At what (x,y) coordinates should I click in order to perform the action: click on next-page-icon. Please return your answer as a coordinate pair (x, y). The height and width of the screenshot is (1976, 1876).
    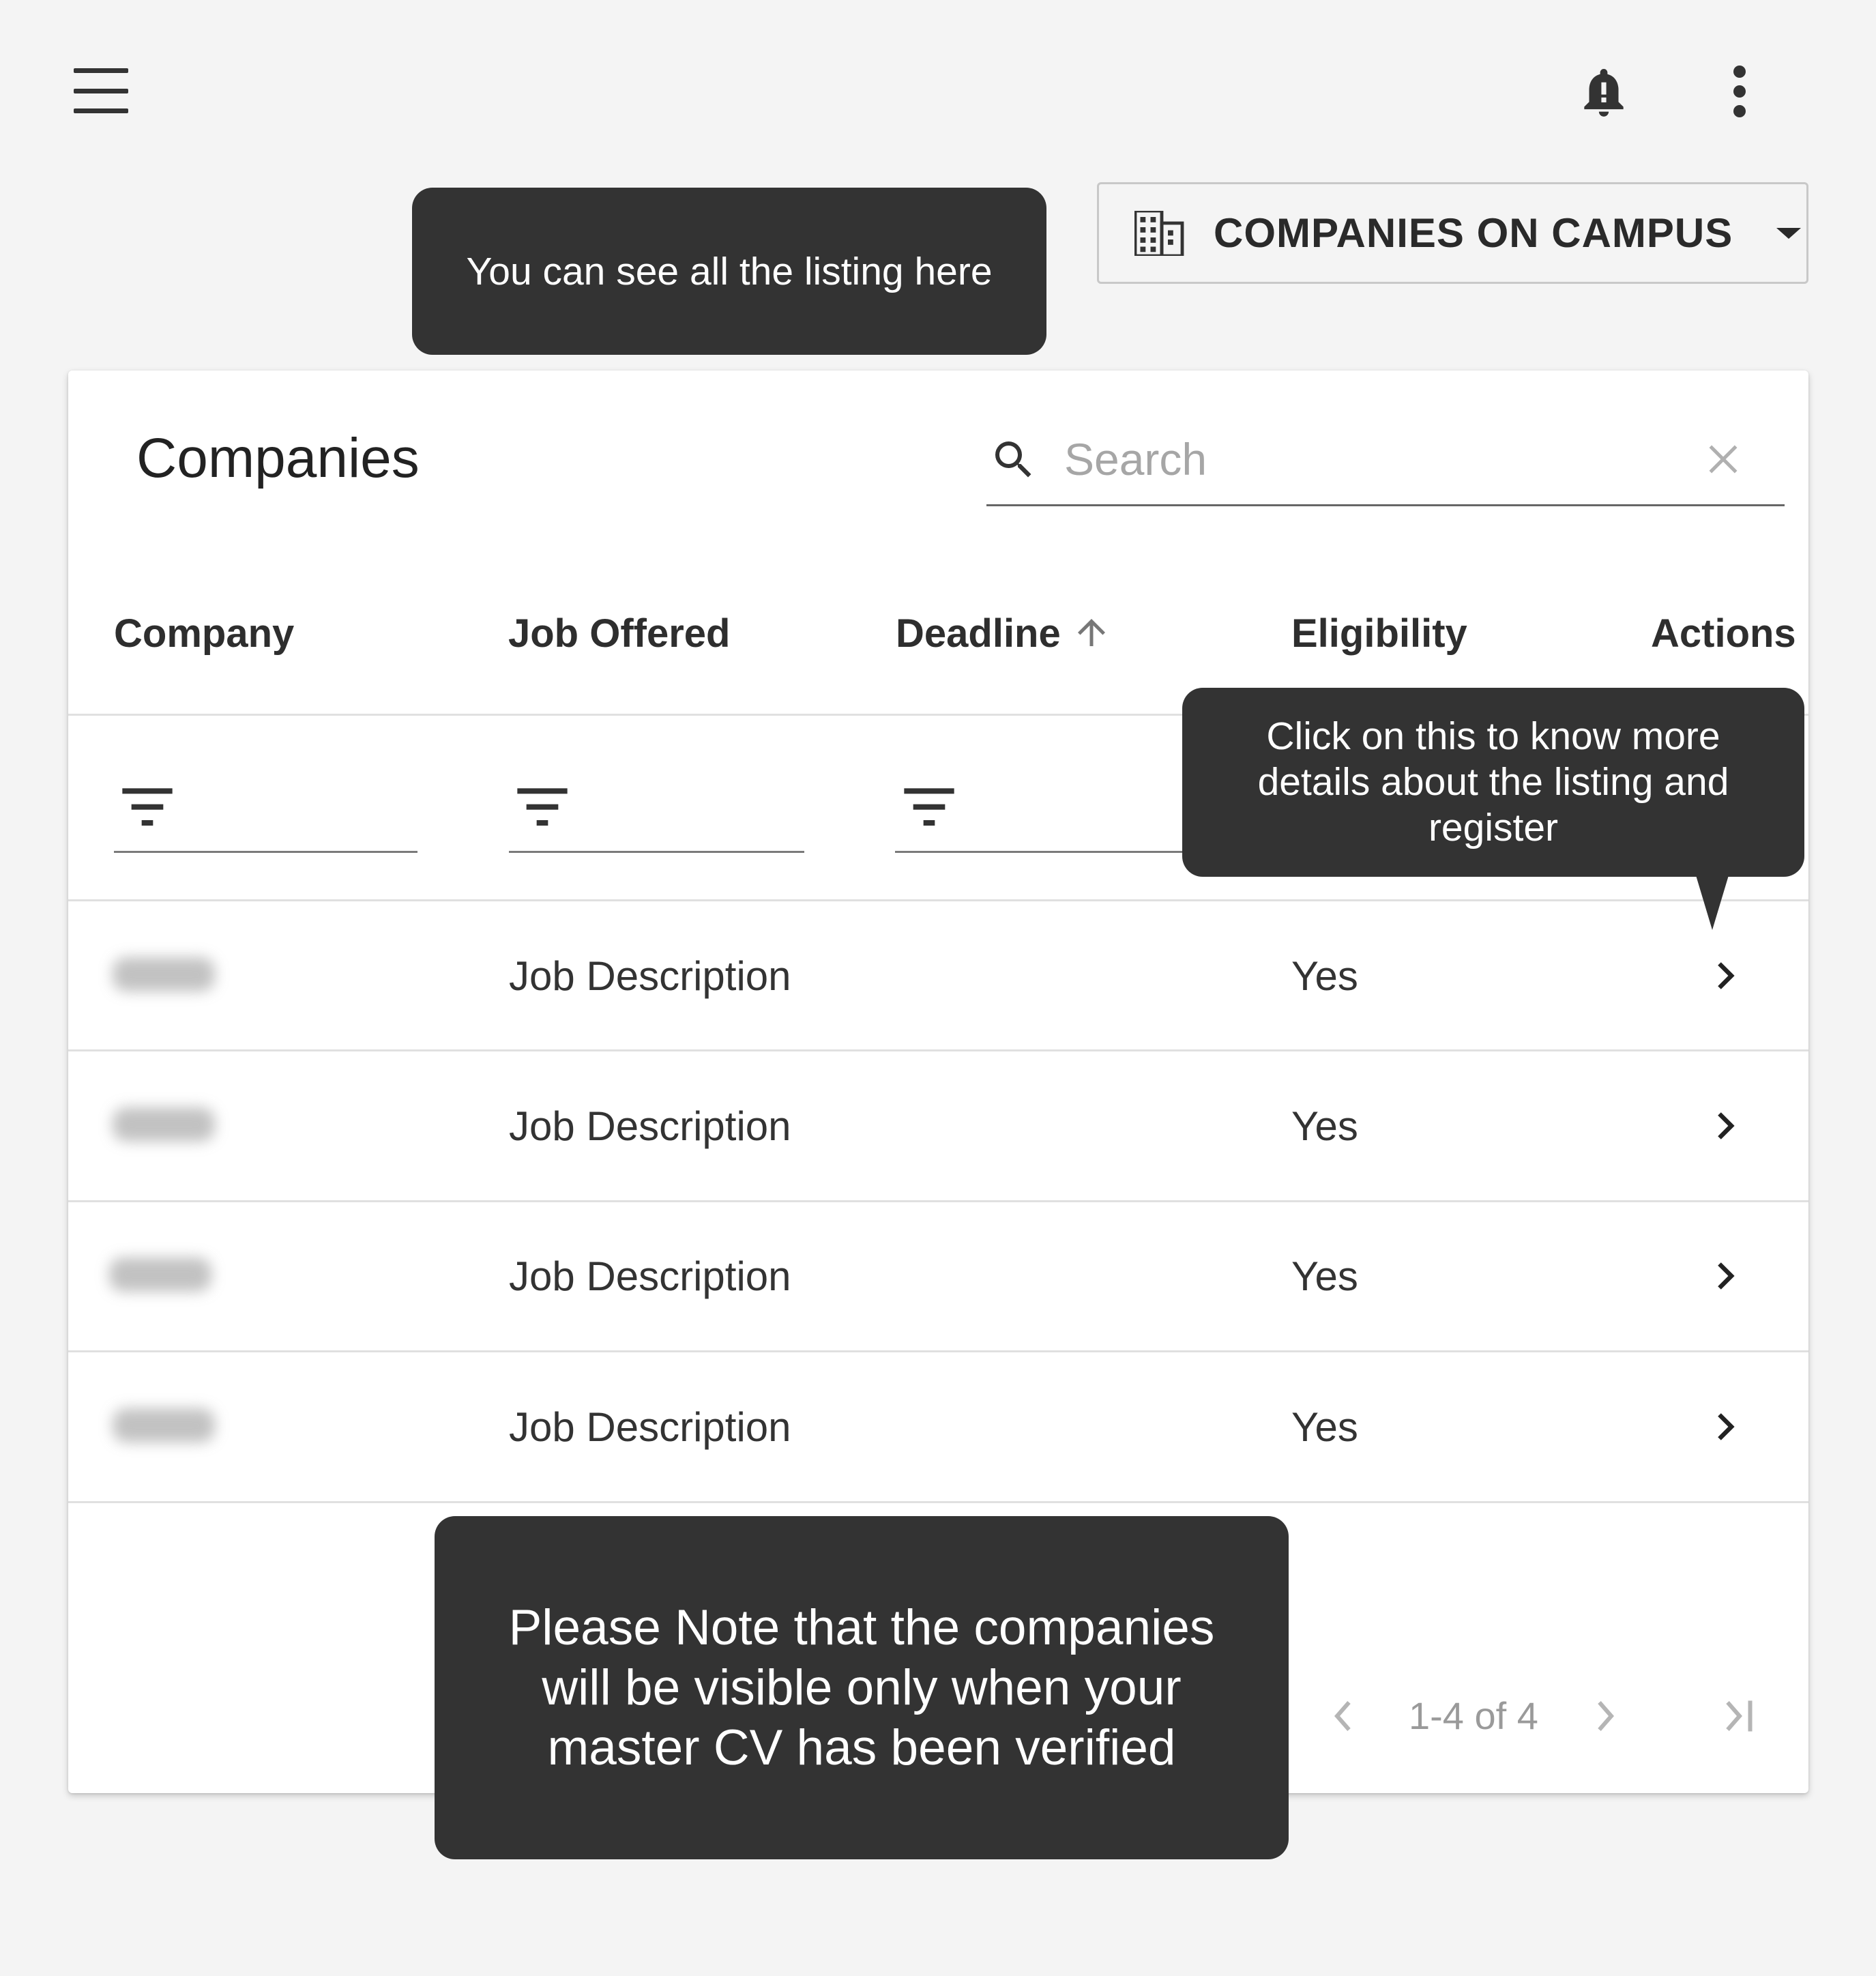
    Looking at the image, I should click on (1604, 1716).